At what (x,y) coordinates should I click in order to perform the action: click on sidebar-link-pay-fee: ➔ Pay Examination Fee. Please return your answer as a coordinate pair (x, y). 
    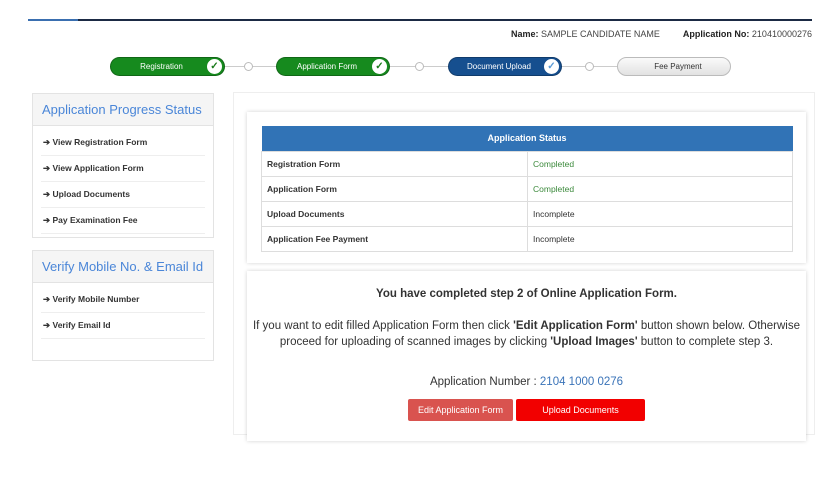
    Looking at the image, I should click on (123, 221).